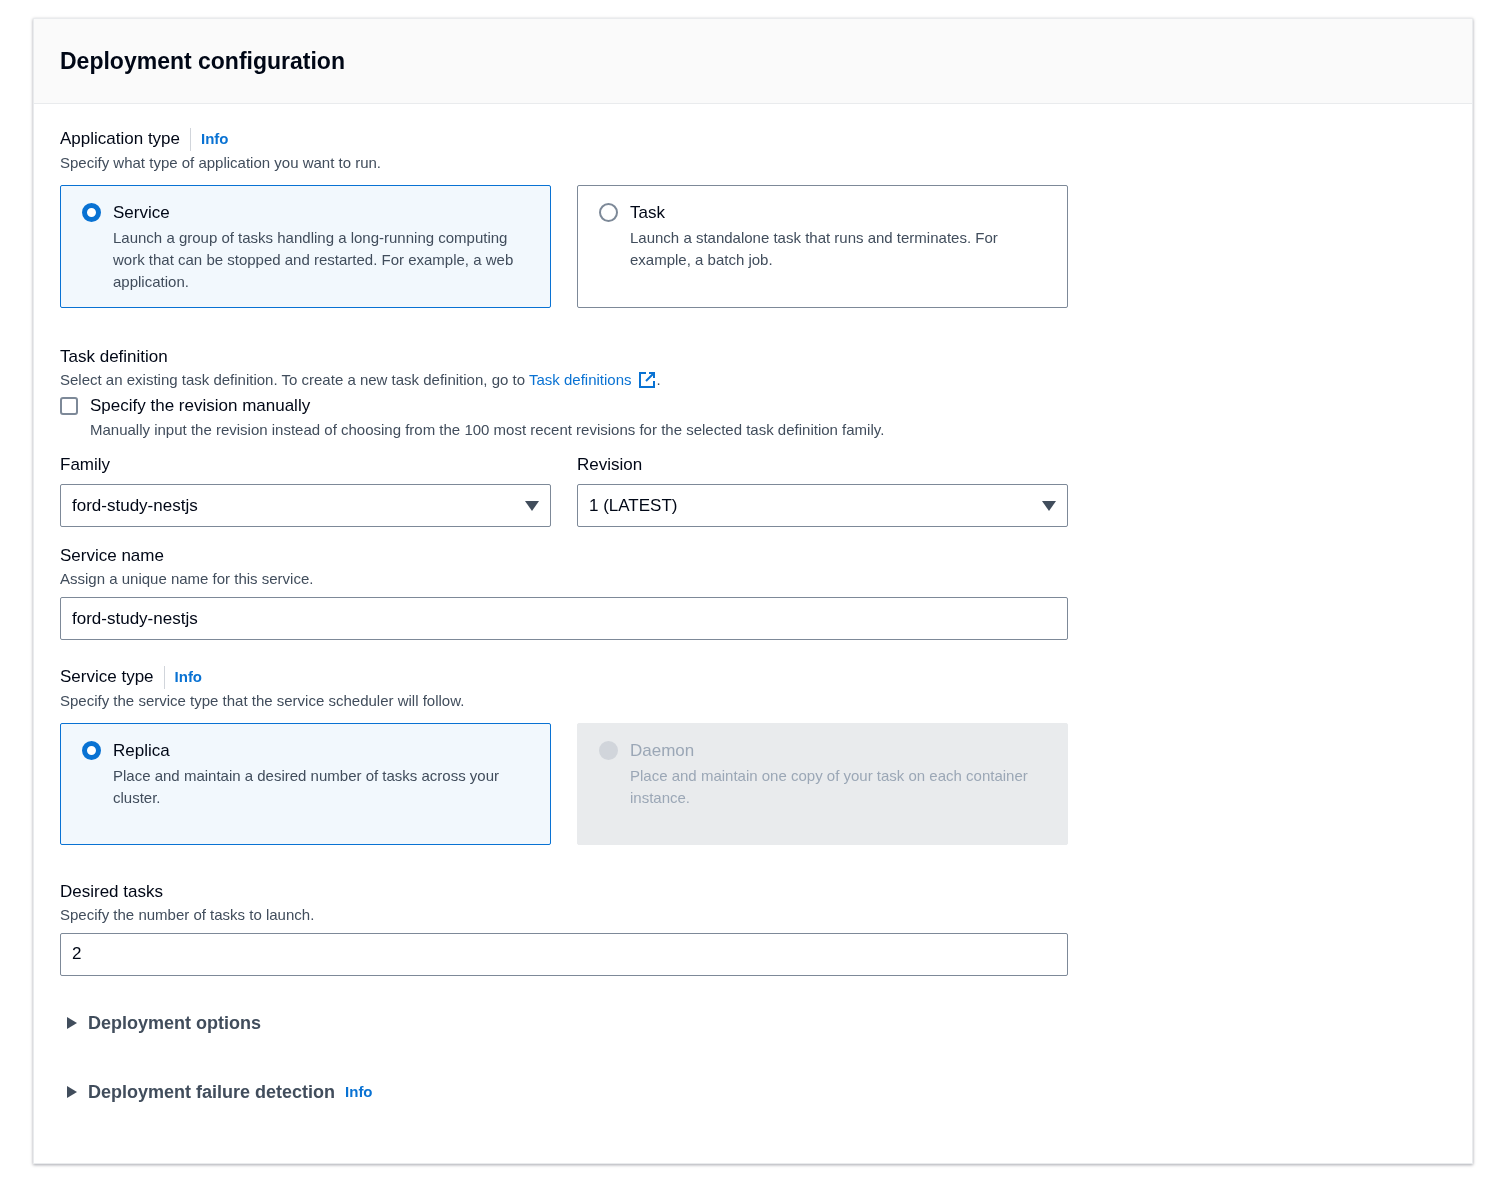  What do you see at coordinates (69, 406) in the screenshot?
I see `checkbox` at bounding box center [69, 406].